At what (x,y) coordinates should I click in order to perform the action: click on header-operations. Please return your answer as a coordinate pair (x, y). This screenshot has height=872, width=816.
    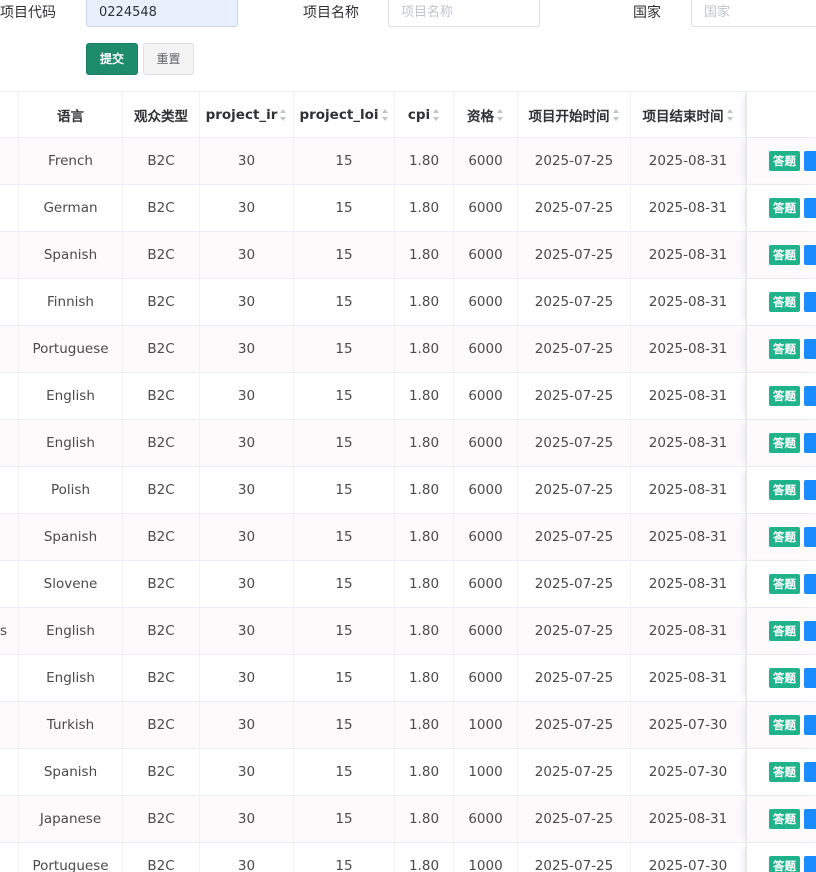
    Looking at the image, I should click on (781, 114).